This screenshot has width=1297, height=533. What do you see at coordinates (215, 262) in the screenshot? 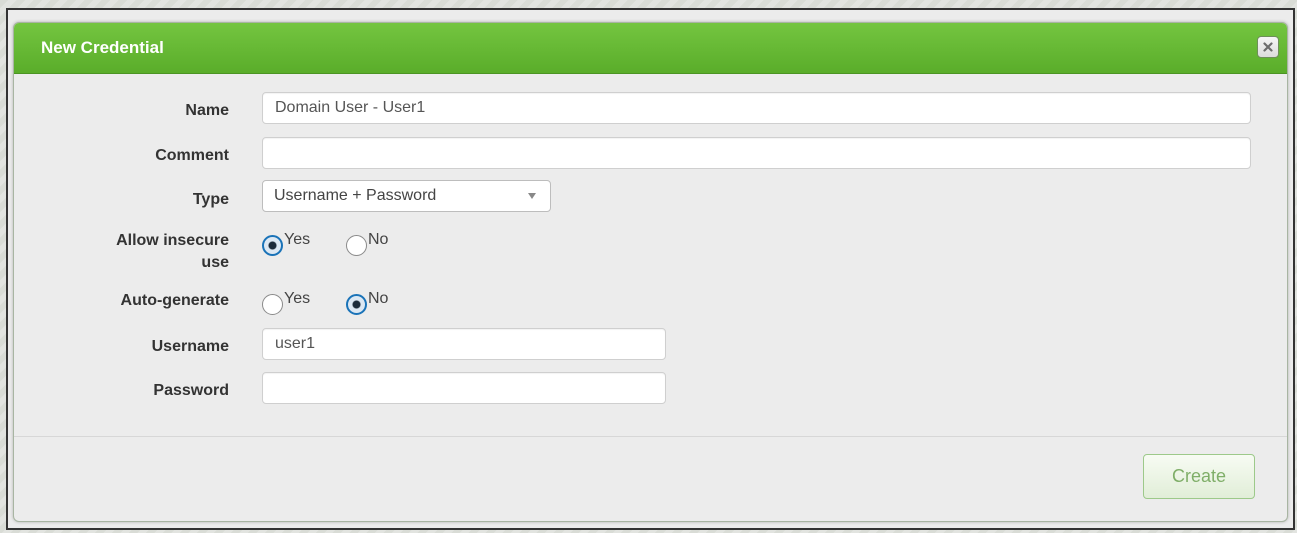
I see `allow-insecure-label-line2: use` at bounding box center [215, 262].